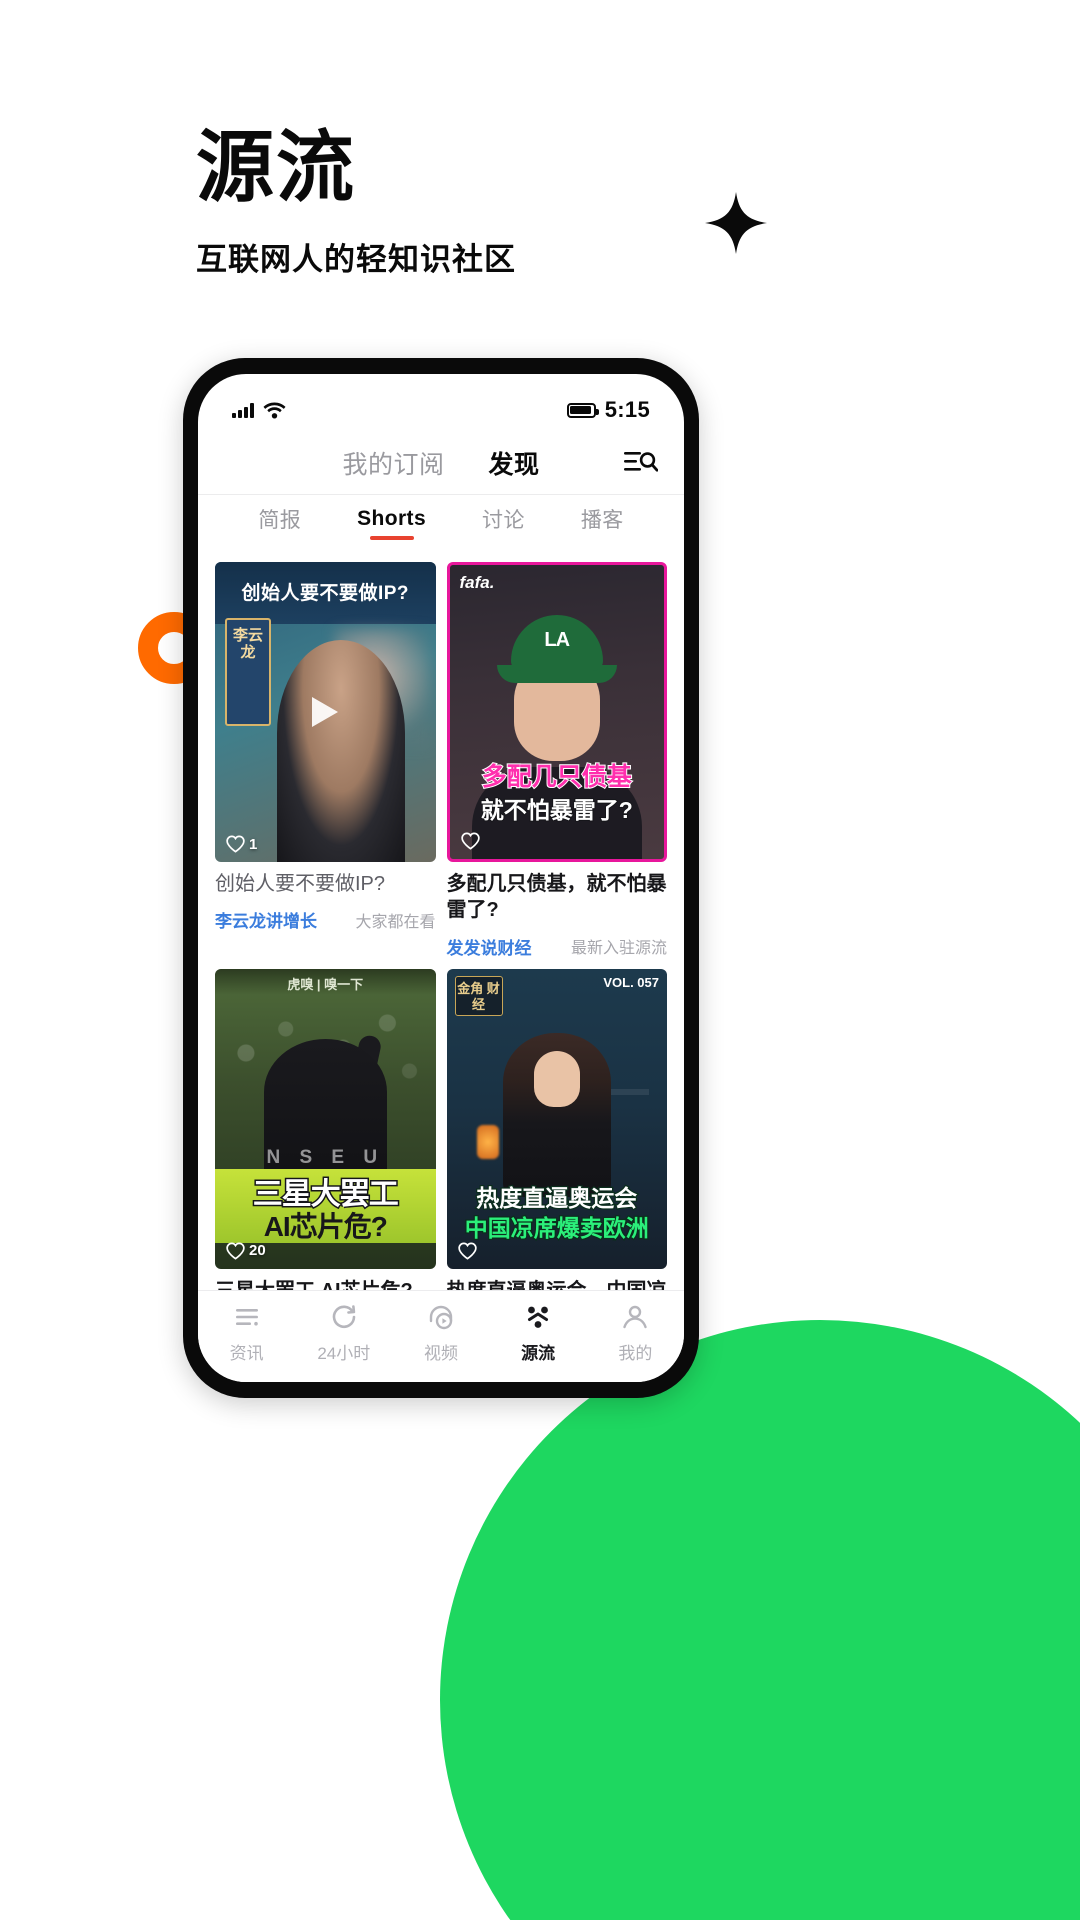 Image resolution: width=1080 pixels, height=1920 pixels. I want to click on thumb-headline-2: 中国凉席爆卖欧洲, so click(557, 1228).